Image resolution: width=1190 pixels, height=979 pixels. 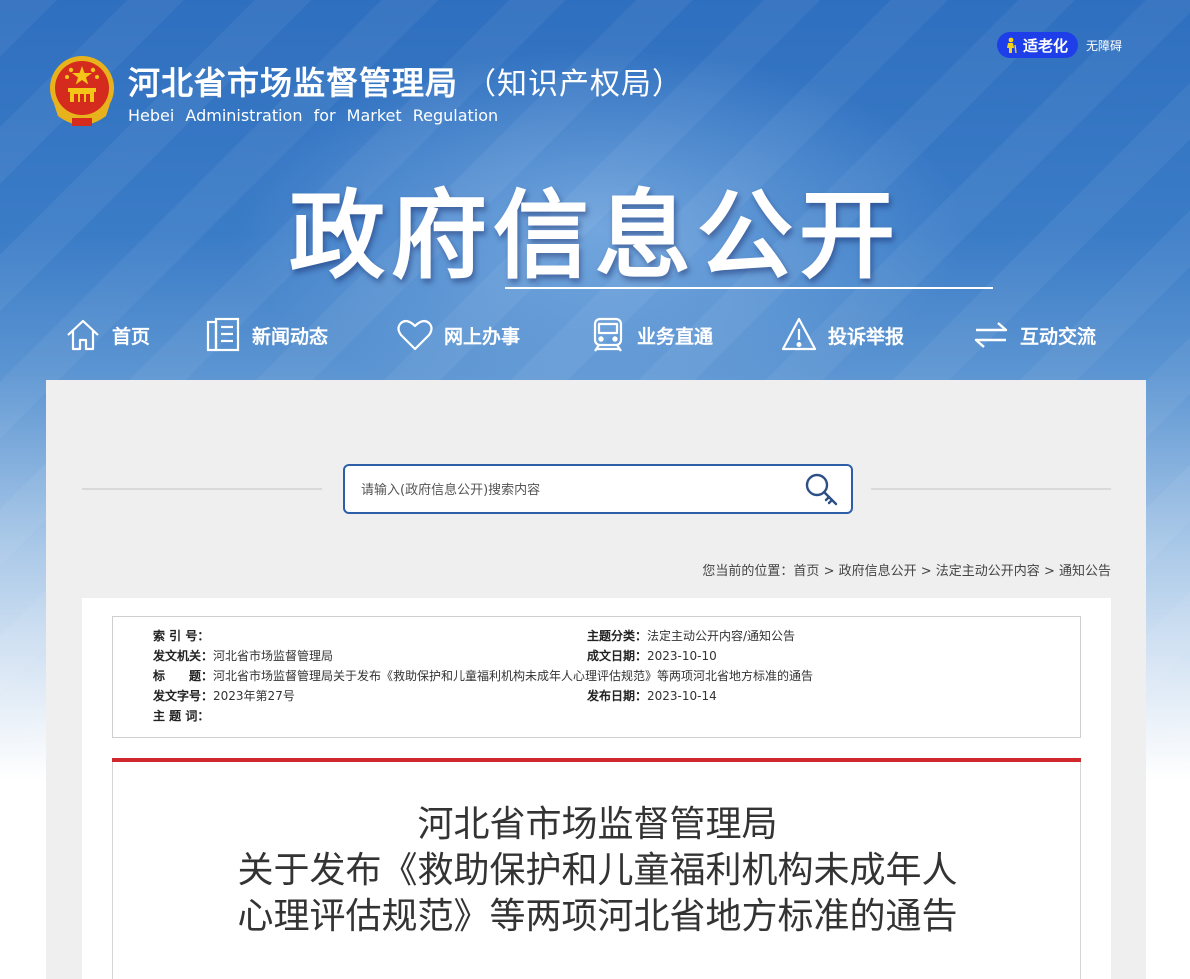 I want to click on search-icon, so click(x=821, y=490).